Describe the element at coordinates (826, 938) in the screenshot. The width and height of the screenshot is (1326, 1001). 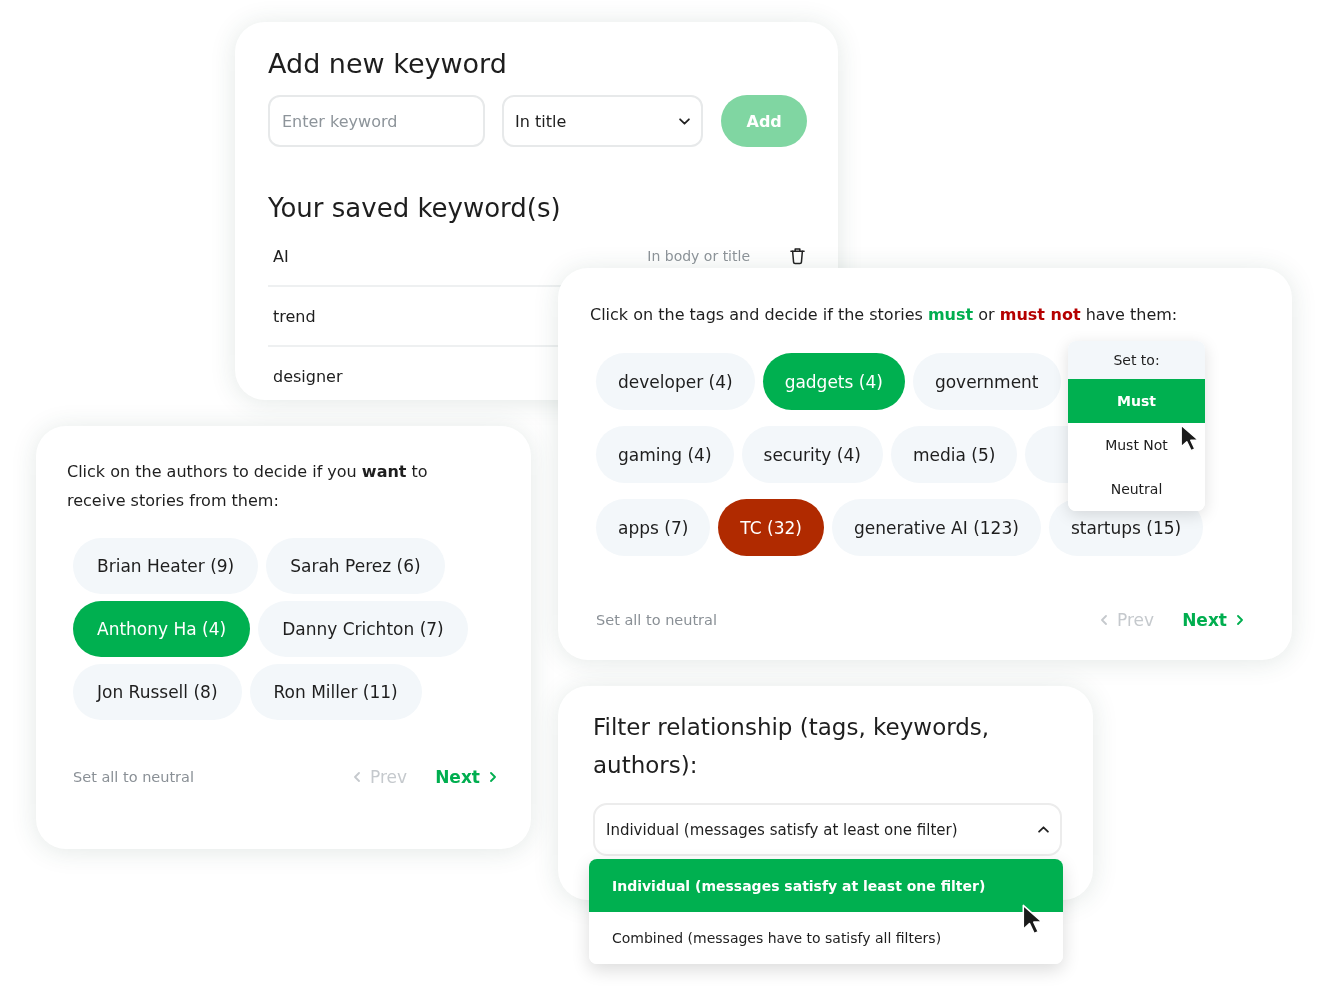
I see `dropdown-option: Combined (messages have to satisfy all filters)` at that location.